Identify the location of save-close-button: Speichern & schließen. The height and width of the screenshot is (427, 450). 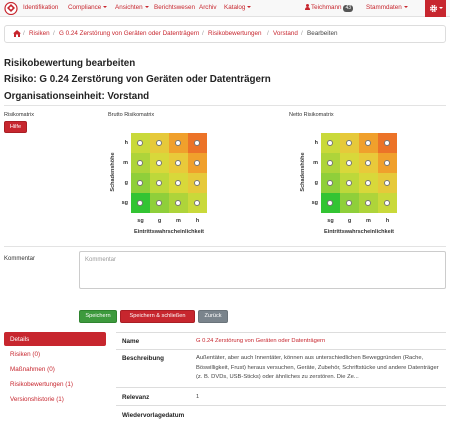
(157, 316).